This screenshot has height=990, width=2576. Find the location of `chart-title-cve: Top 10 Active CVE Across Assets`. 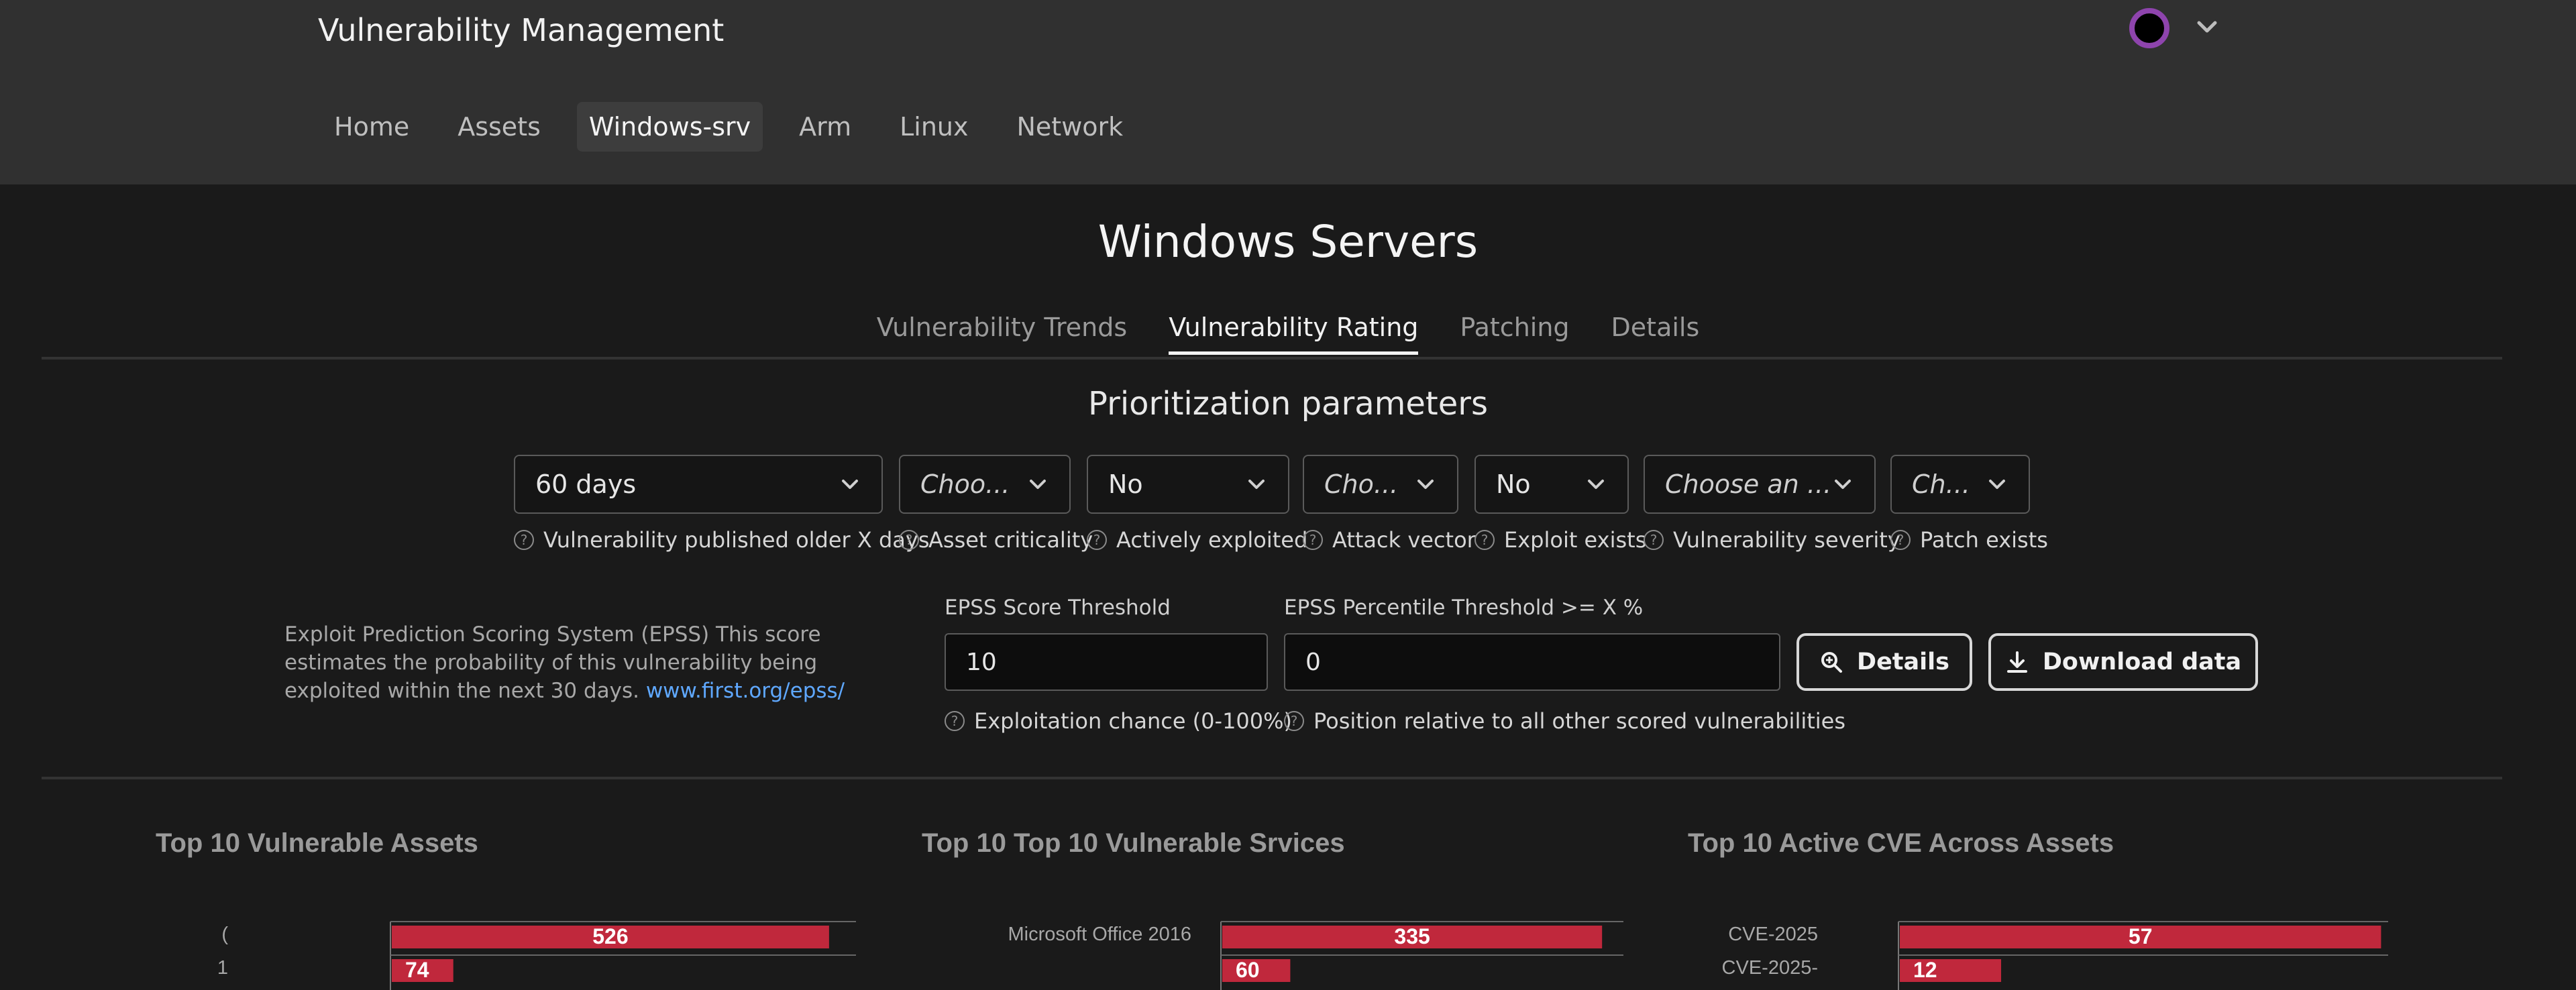

chart-title-cve: Top 10 Active CVE Across Assets is located at coordinates (1901, 843).